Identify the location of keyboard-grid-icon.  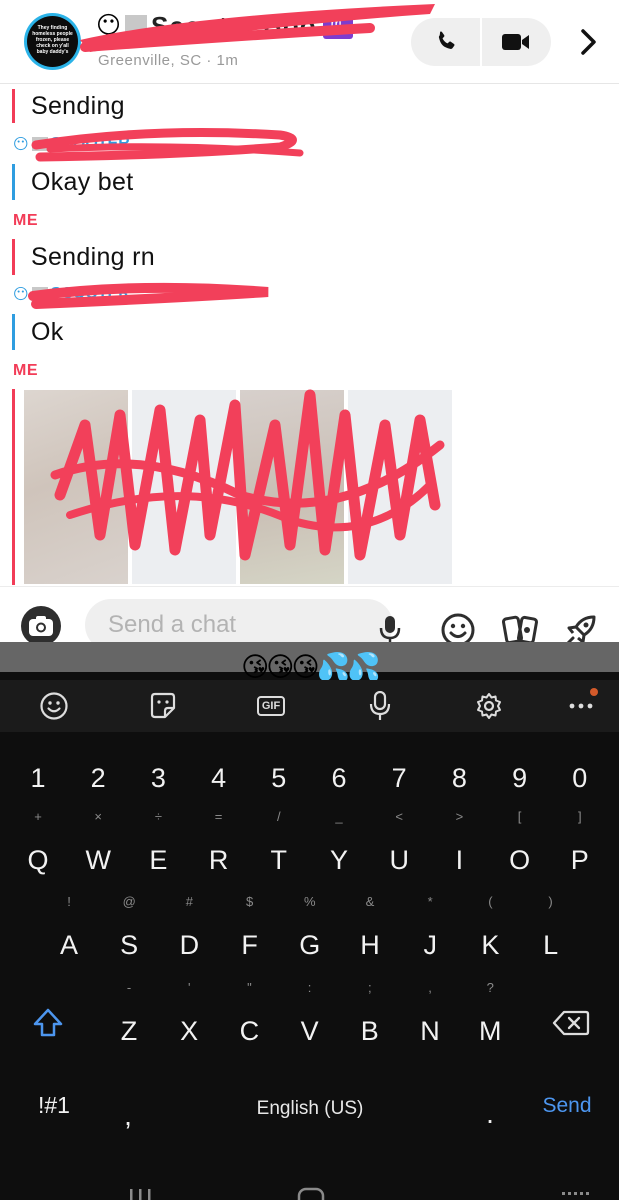
(575, 1192).